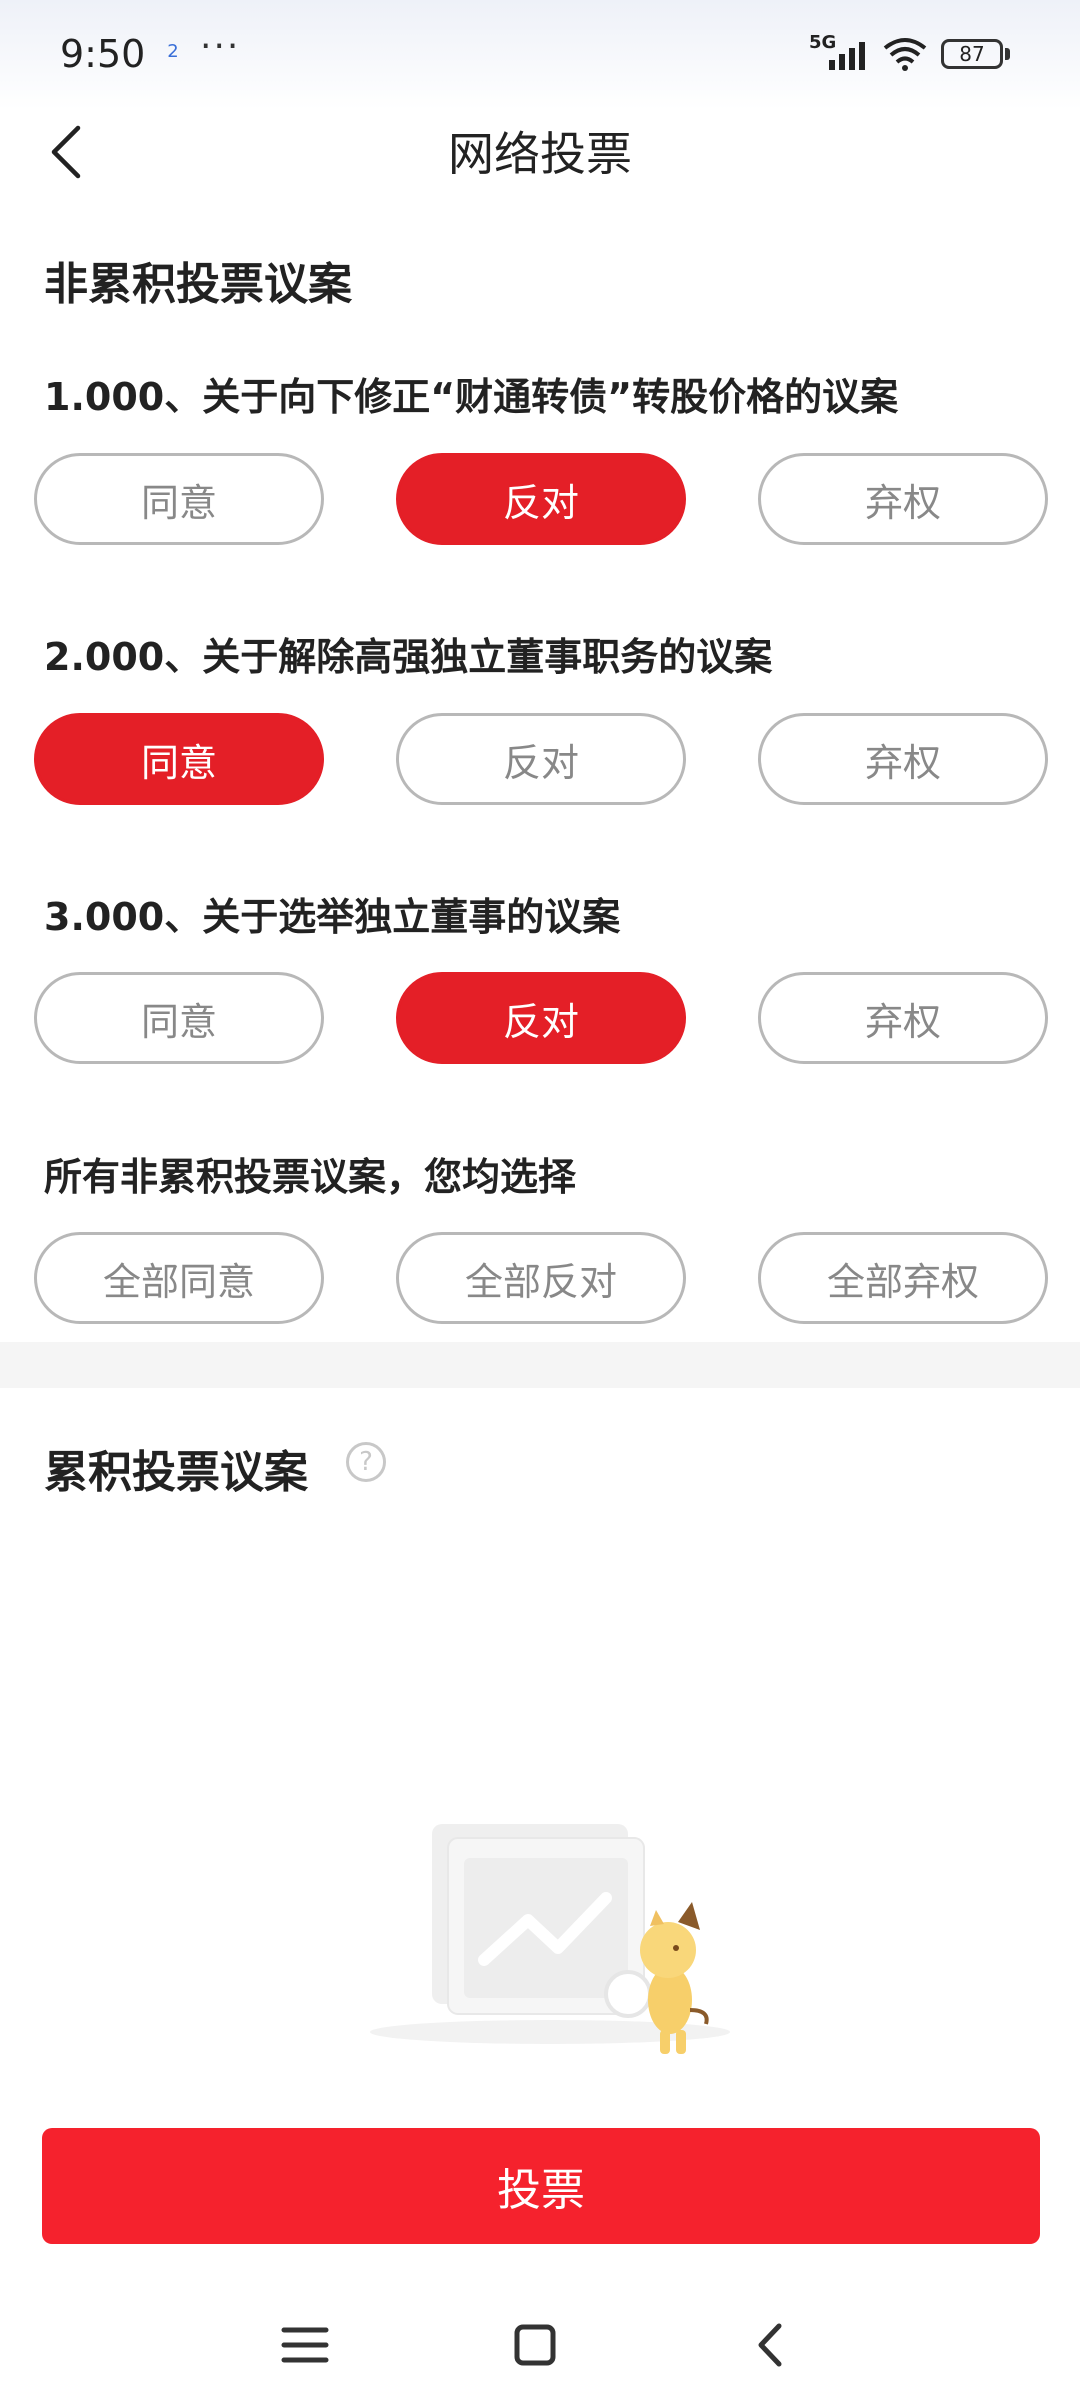 The image size is (1080, 2400). I want to click on wifi-icon, so click(905, 54).